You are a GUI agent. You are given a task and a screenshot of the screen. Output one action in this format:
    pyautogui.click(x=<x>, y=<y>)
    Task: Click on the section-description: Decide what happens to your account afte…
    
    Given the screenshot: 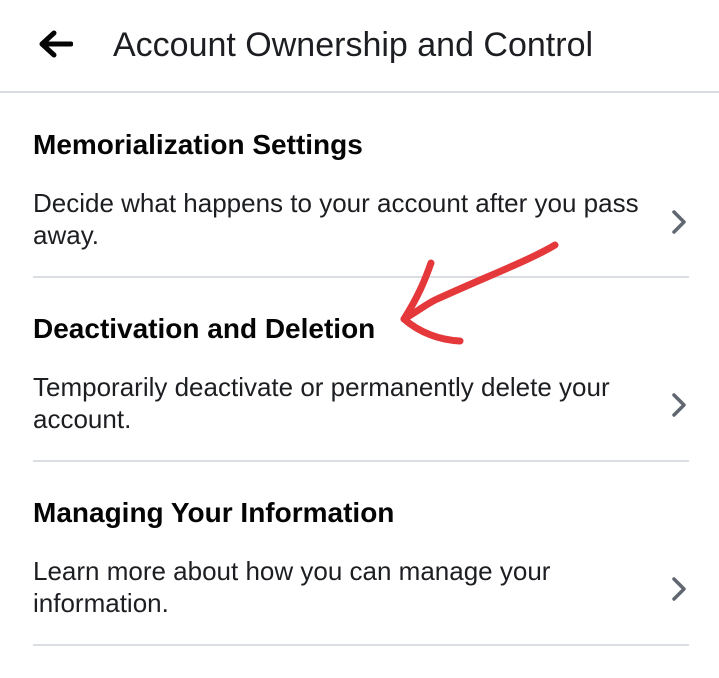 What is the action you would take?
    pyautogui.click(x=336, y=219)
    